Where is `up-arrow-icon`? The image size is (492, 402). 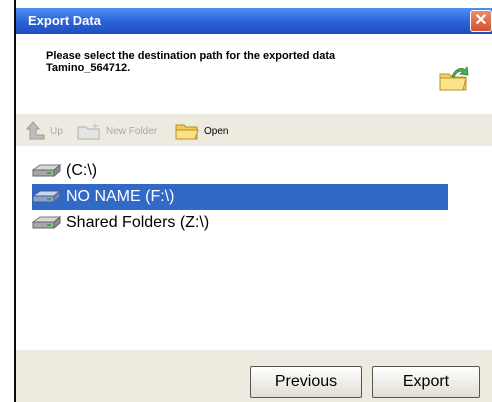 up-arrow-icon is located at coordinates (35, 130).